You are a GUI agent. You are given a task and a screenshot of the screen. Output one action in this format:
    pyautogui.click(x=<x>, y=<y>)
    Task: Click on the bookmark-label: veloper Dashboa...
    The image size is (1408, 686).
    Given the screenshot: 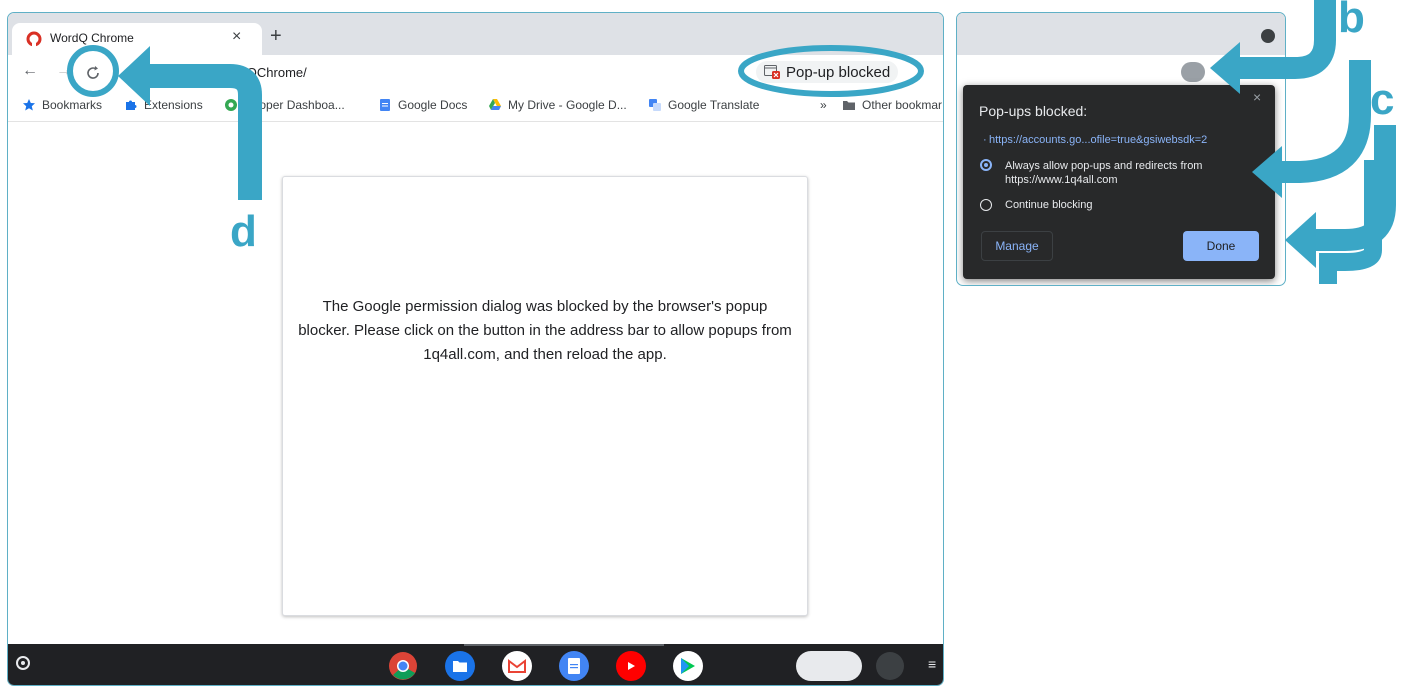 What is the action you would take?
    pyautogui.click(x=294, y=105)
    